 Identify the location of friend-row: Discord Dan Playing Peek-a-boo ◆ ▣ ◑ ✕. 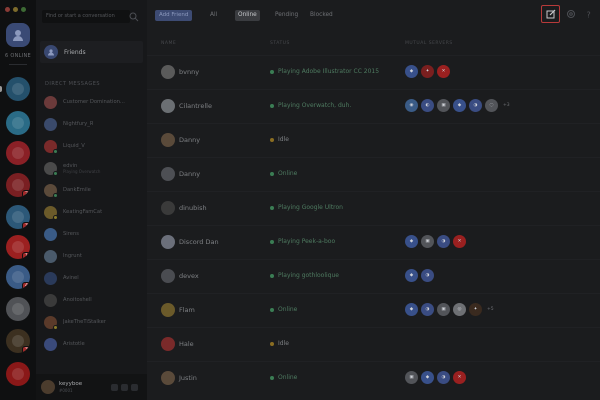
(373, 242).